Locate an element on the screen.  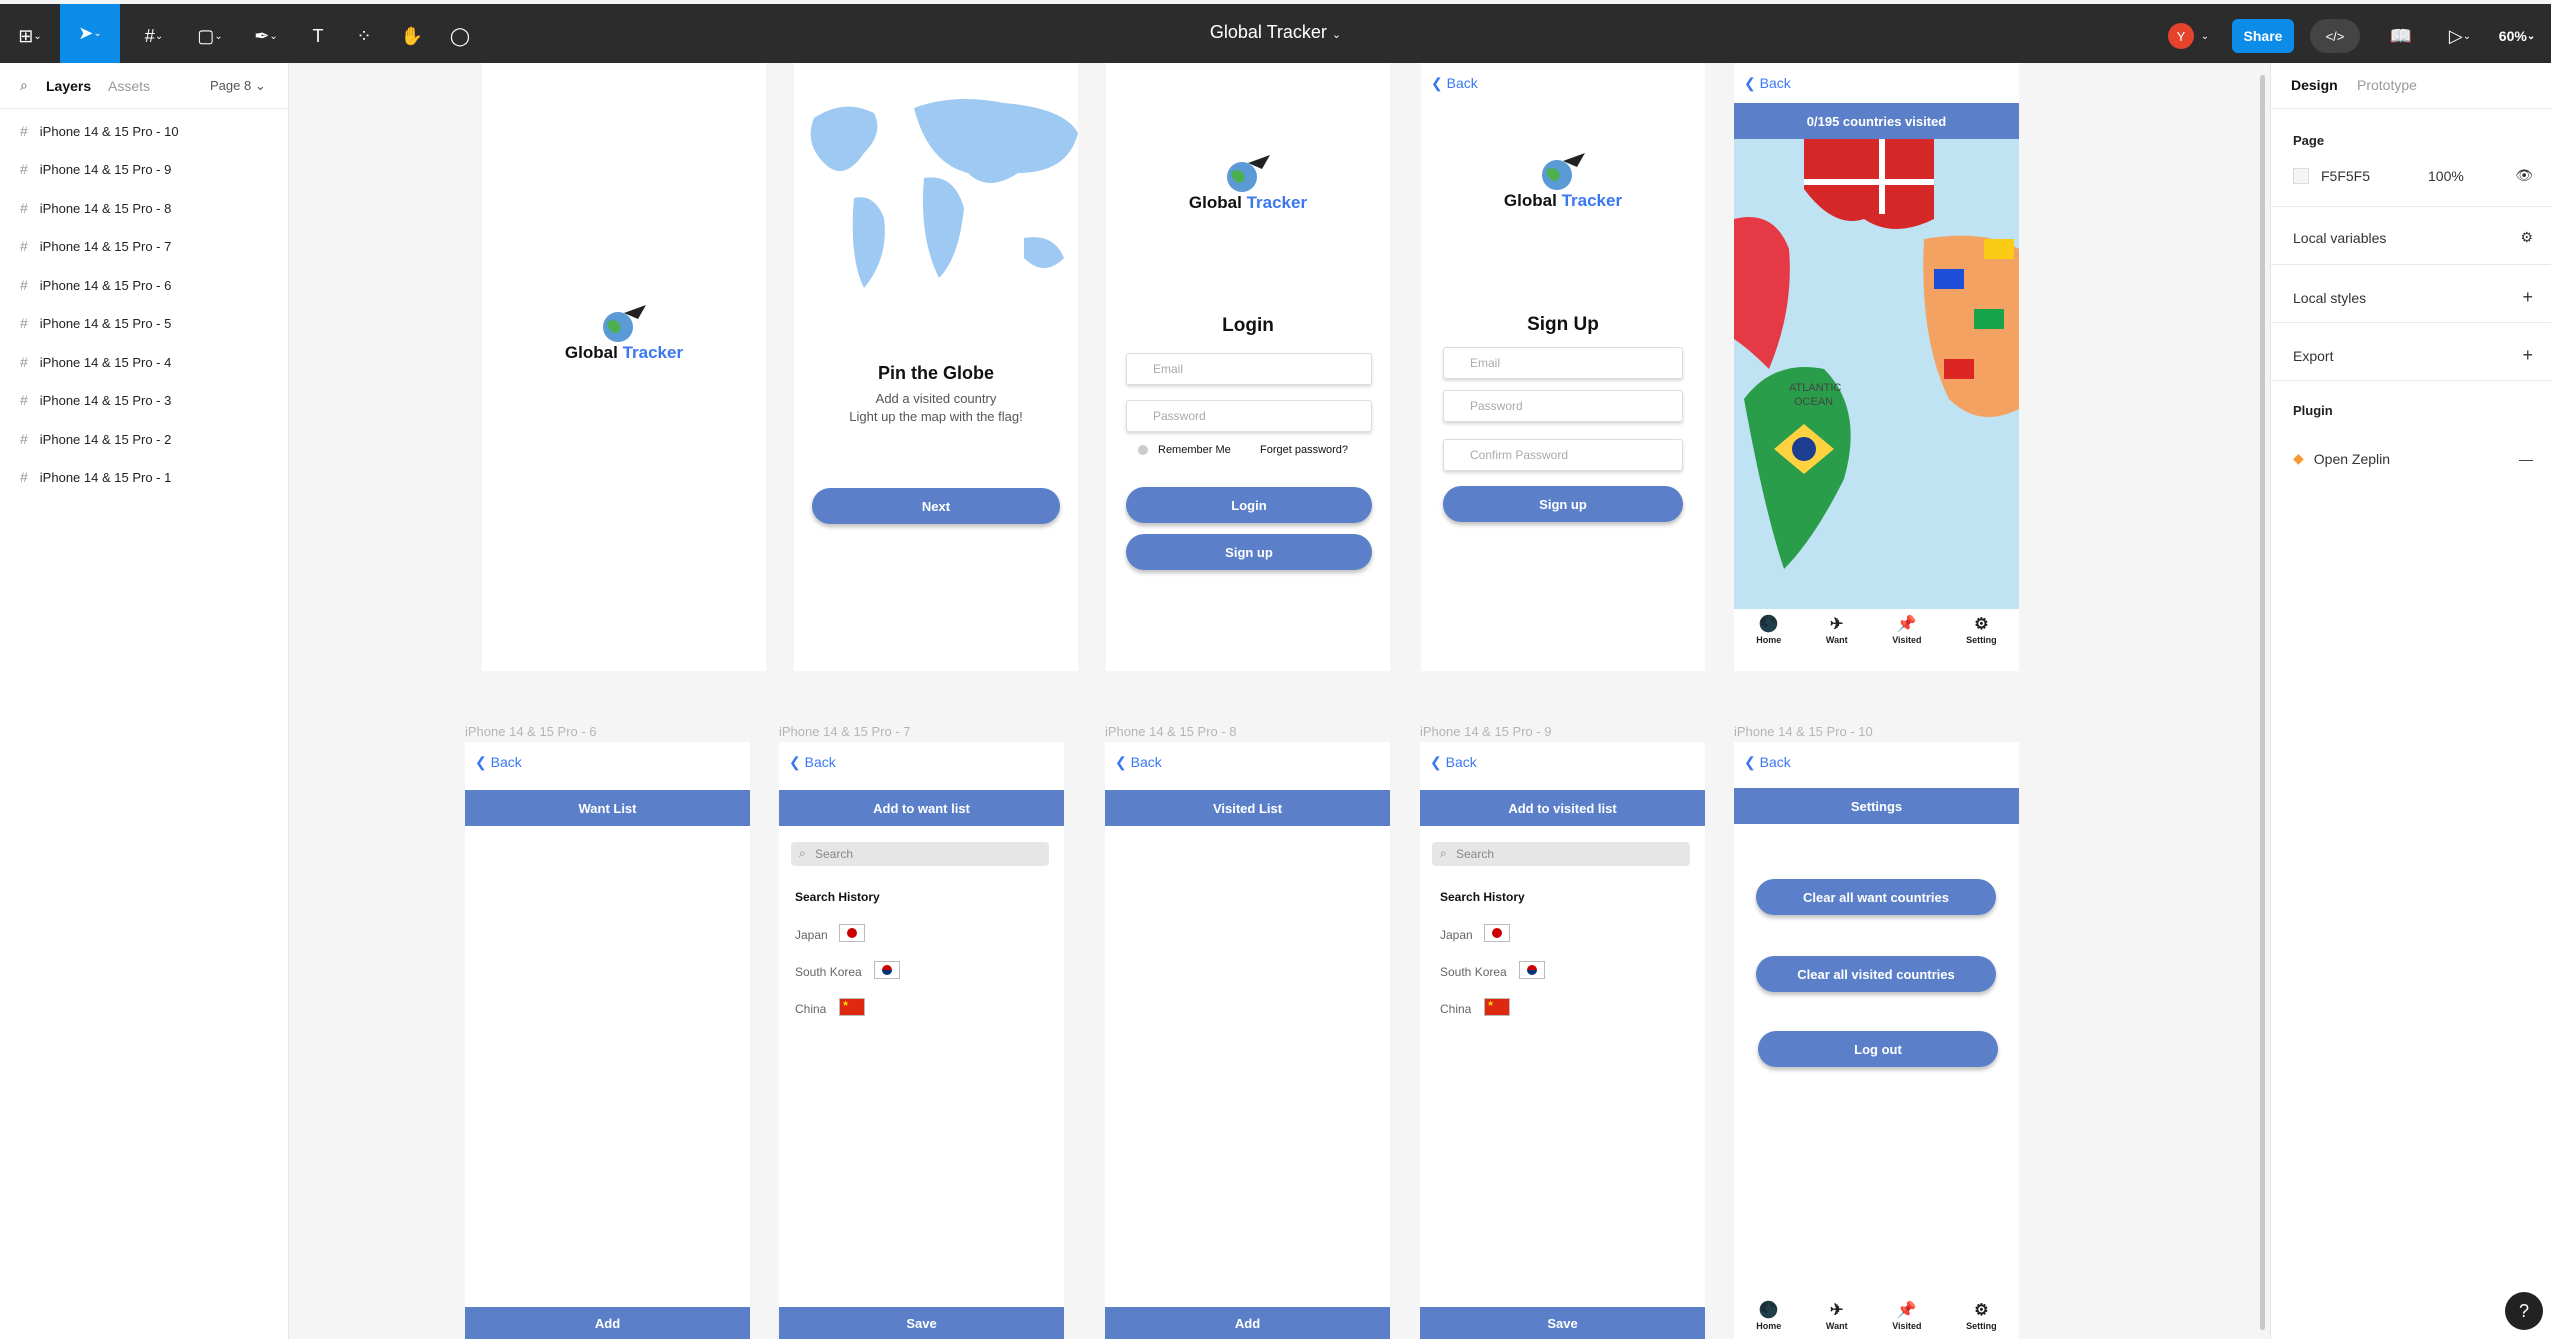
flag-world-map: ATLANTIC OCEAN is located at coordinates (1876, 374).